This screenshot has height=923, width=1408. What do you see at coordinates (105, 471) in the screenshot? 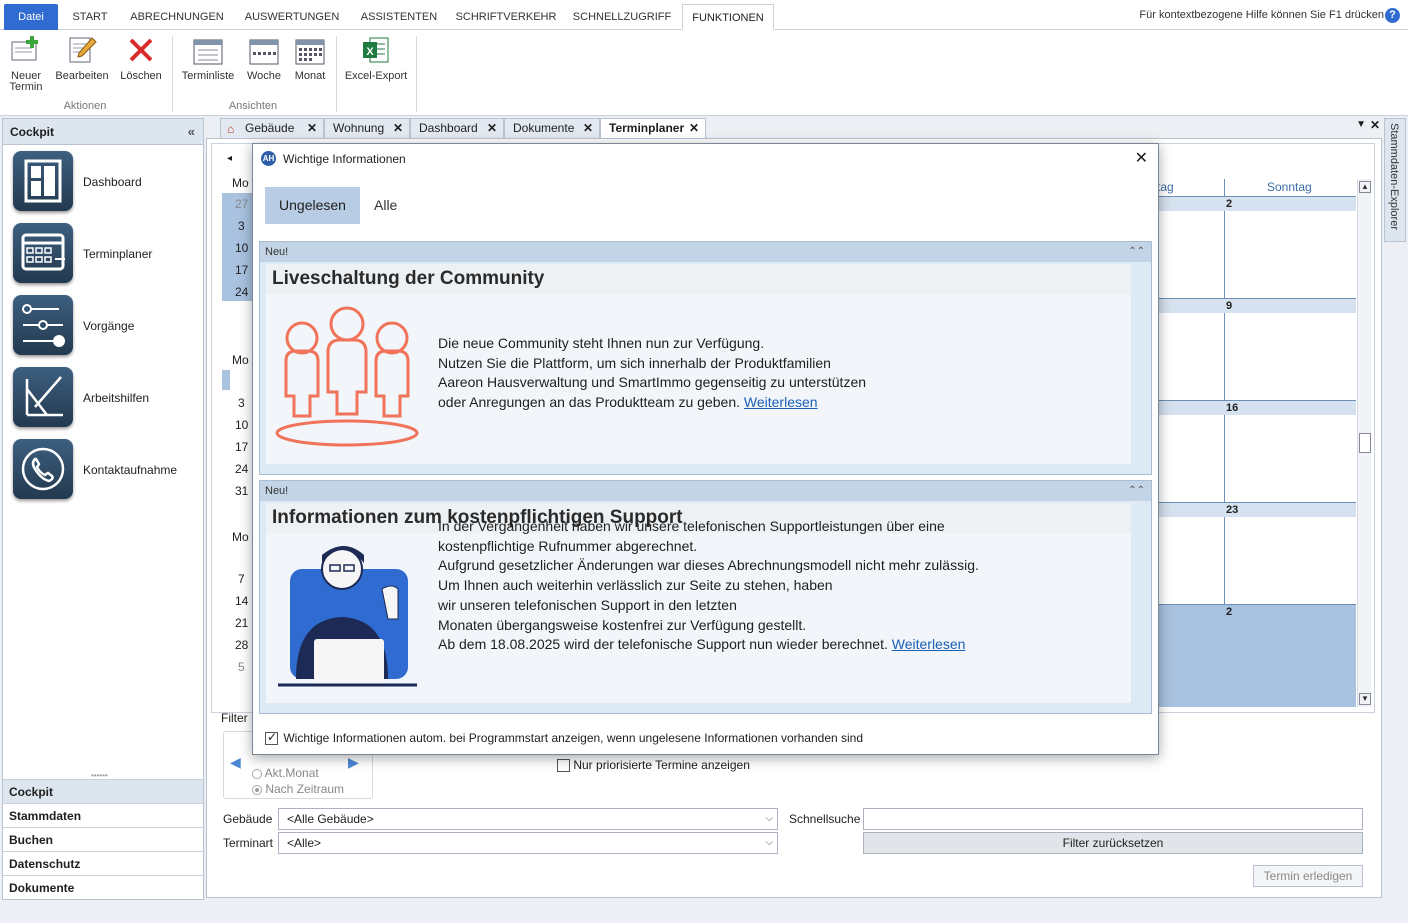
I see `nav-kontaktaufnahme: Kontaktaufnahme` at bounding box center [105, 471].